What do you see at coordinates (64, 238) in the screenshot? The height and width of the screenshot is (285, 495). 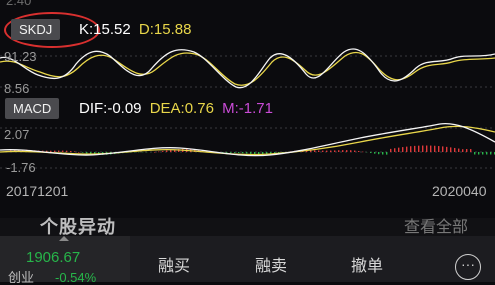 I see `expand-caret-icon` at bounding box center [64, 238].